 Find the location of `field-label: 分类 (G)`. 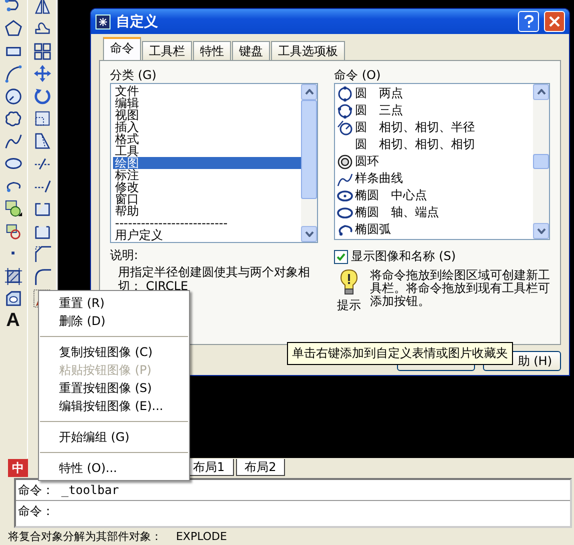

field-label: 分类 (G) is located at coordinates (134, 75).